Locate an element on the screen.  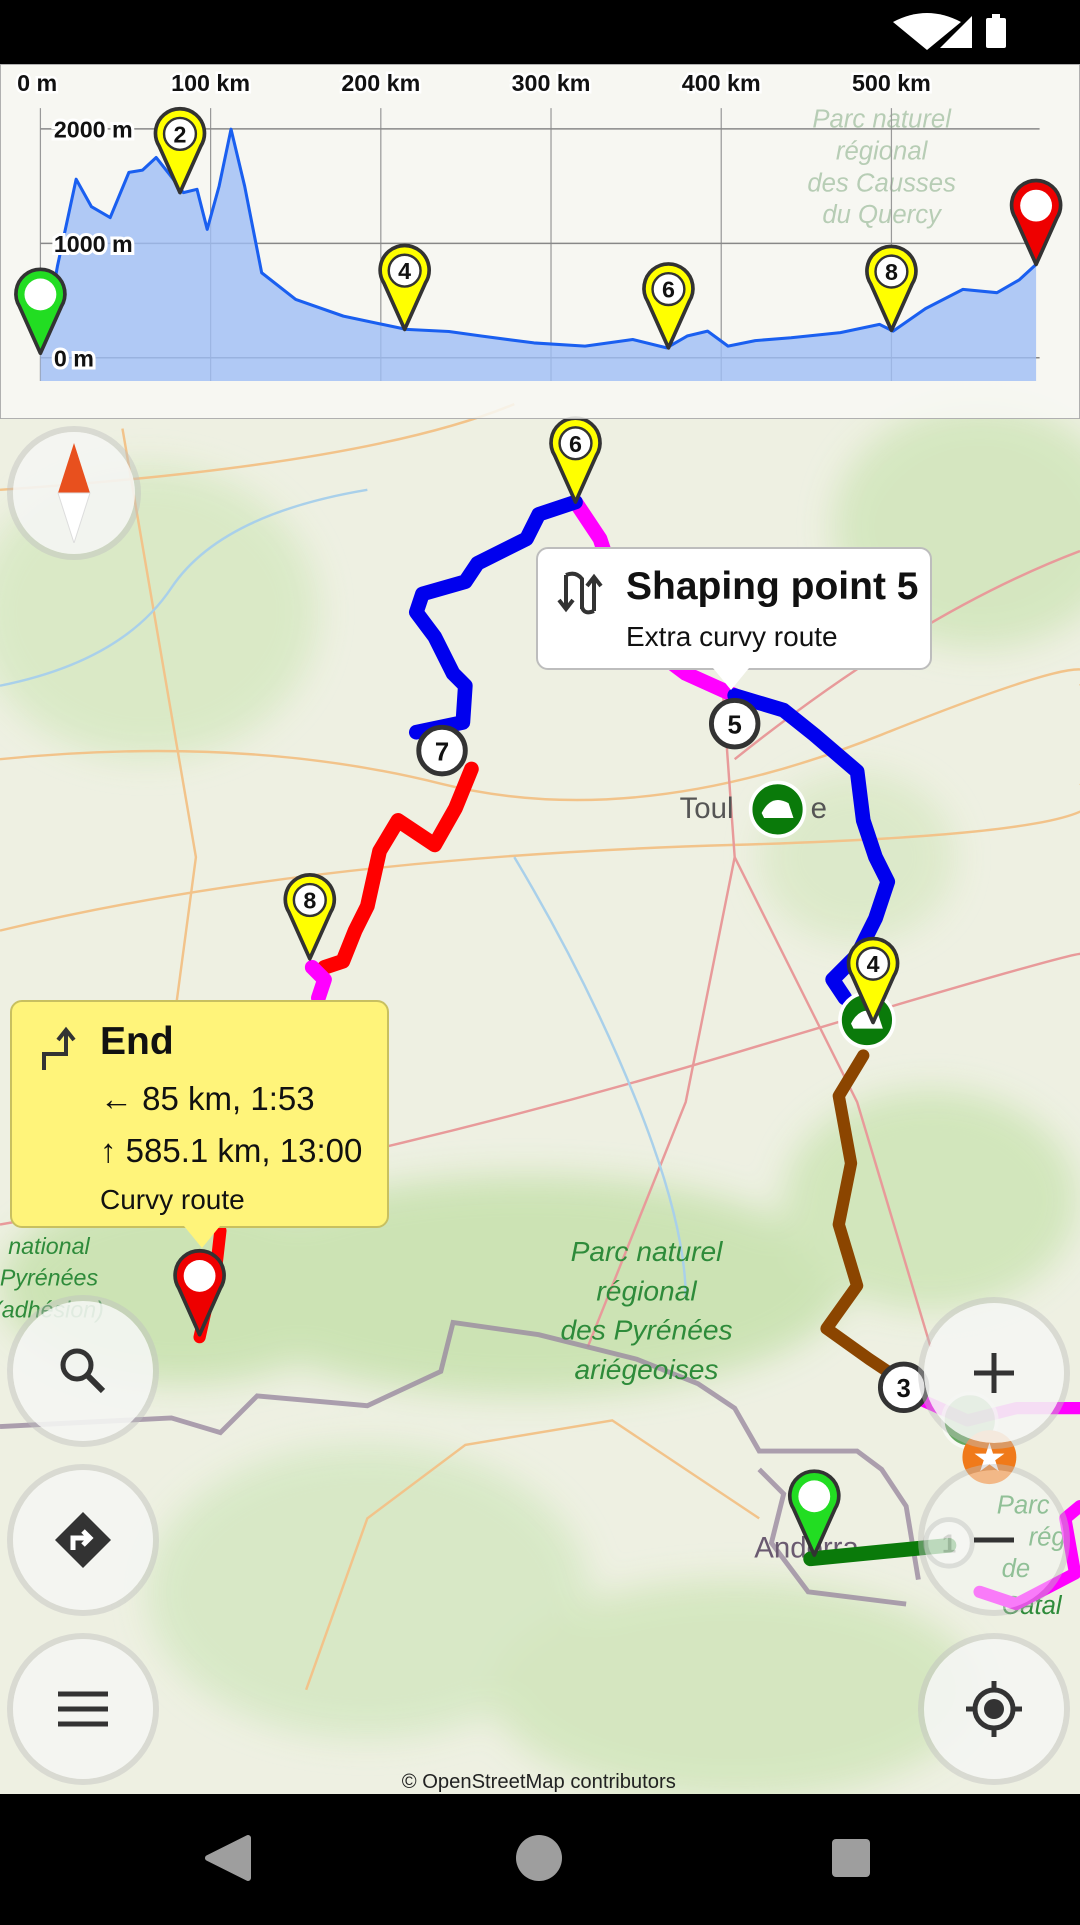
poi-marker is located at coordinates (777, 809).